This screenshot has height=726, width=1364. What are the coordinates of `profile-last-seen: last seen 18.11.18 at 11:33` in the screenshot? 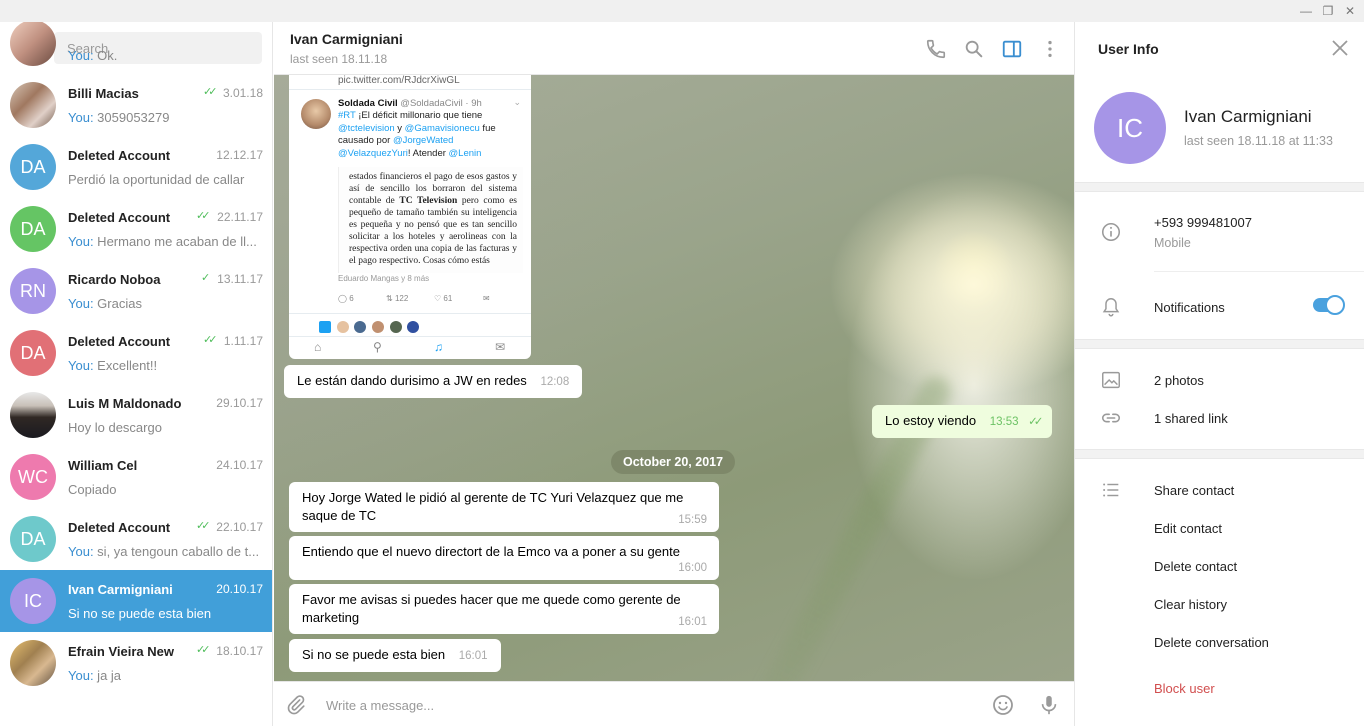 It's located at (1258, 141).